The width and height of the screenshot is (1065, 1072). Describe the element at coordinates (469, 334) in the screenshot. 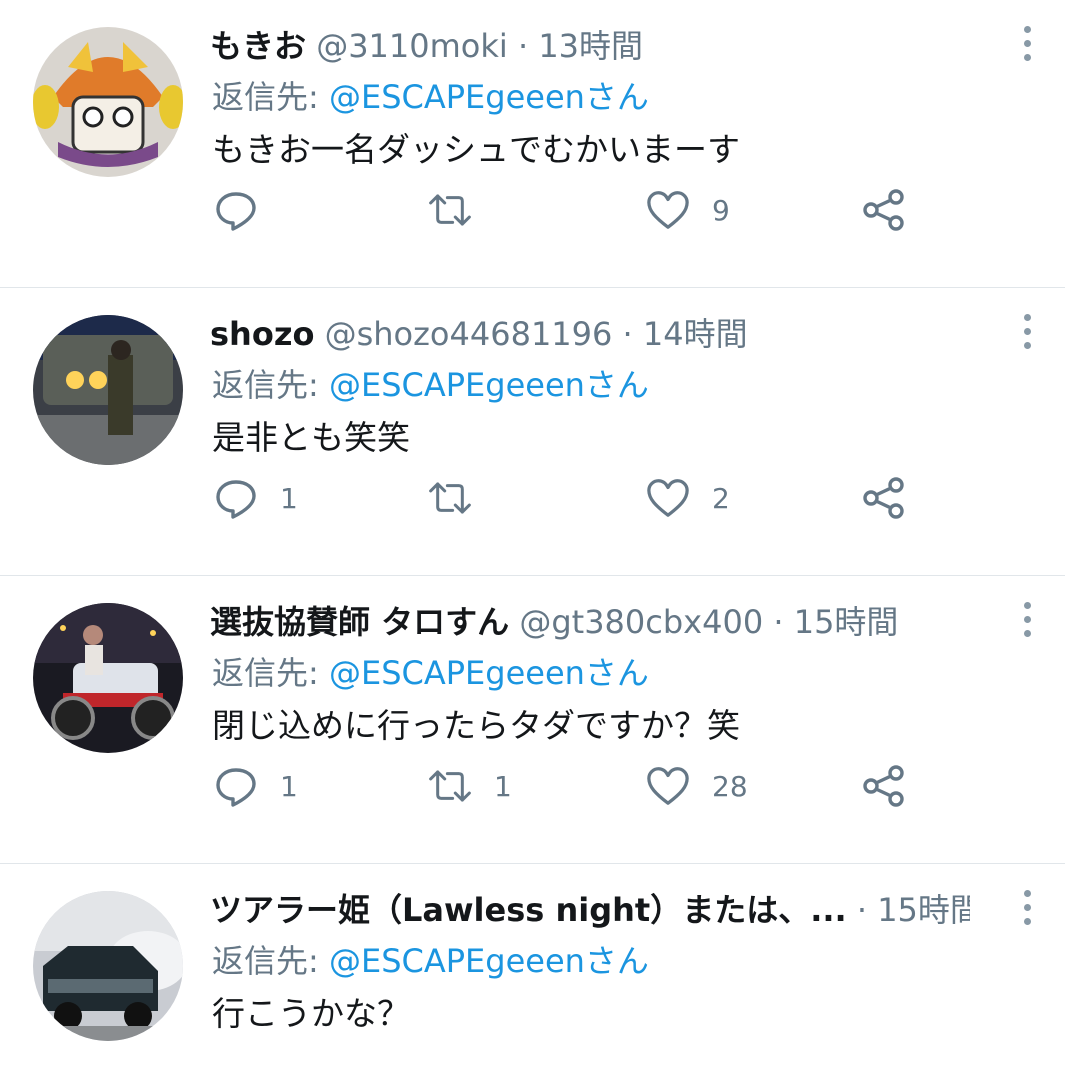

I see `user-handle: @shozo44681196` at that location.